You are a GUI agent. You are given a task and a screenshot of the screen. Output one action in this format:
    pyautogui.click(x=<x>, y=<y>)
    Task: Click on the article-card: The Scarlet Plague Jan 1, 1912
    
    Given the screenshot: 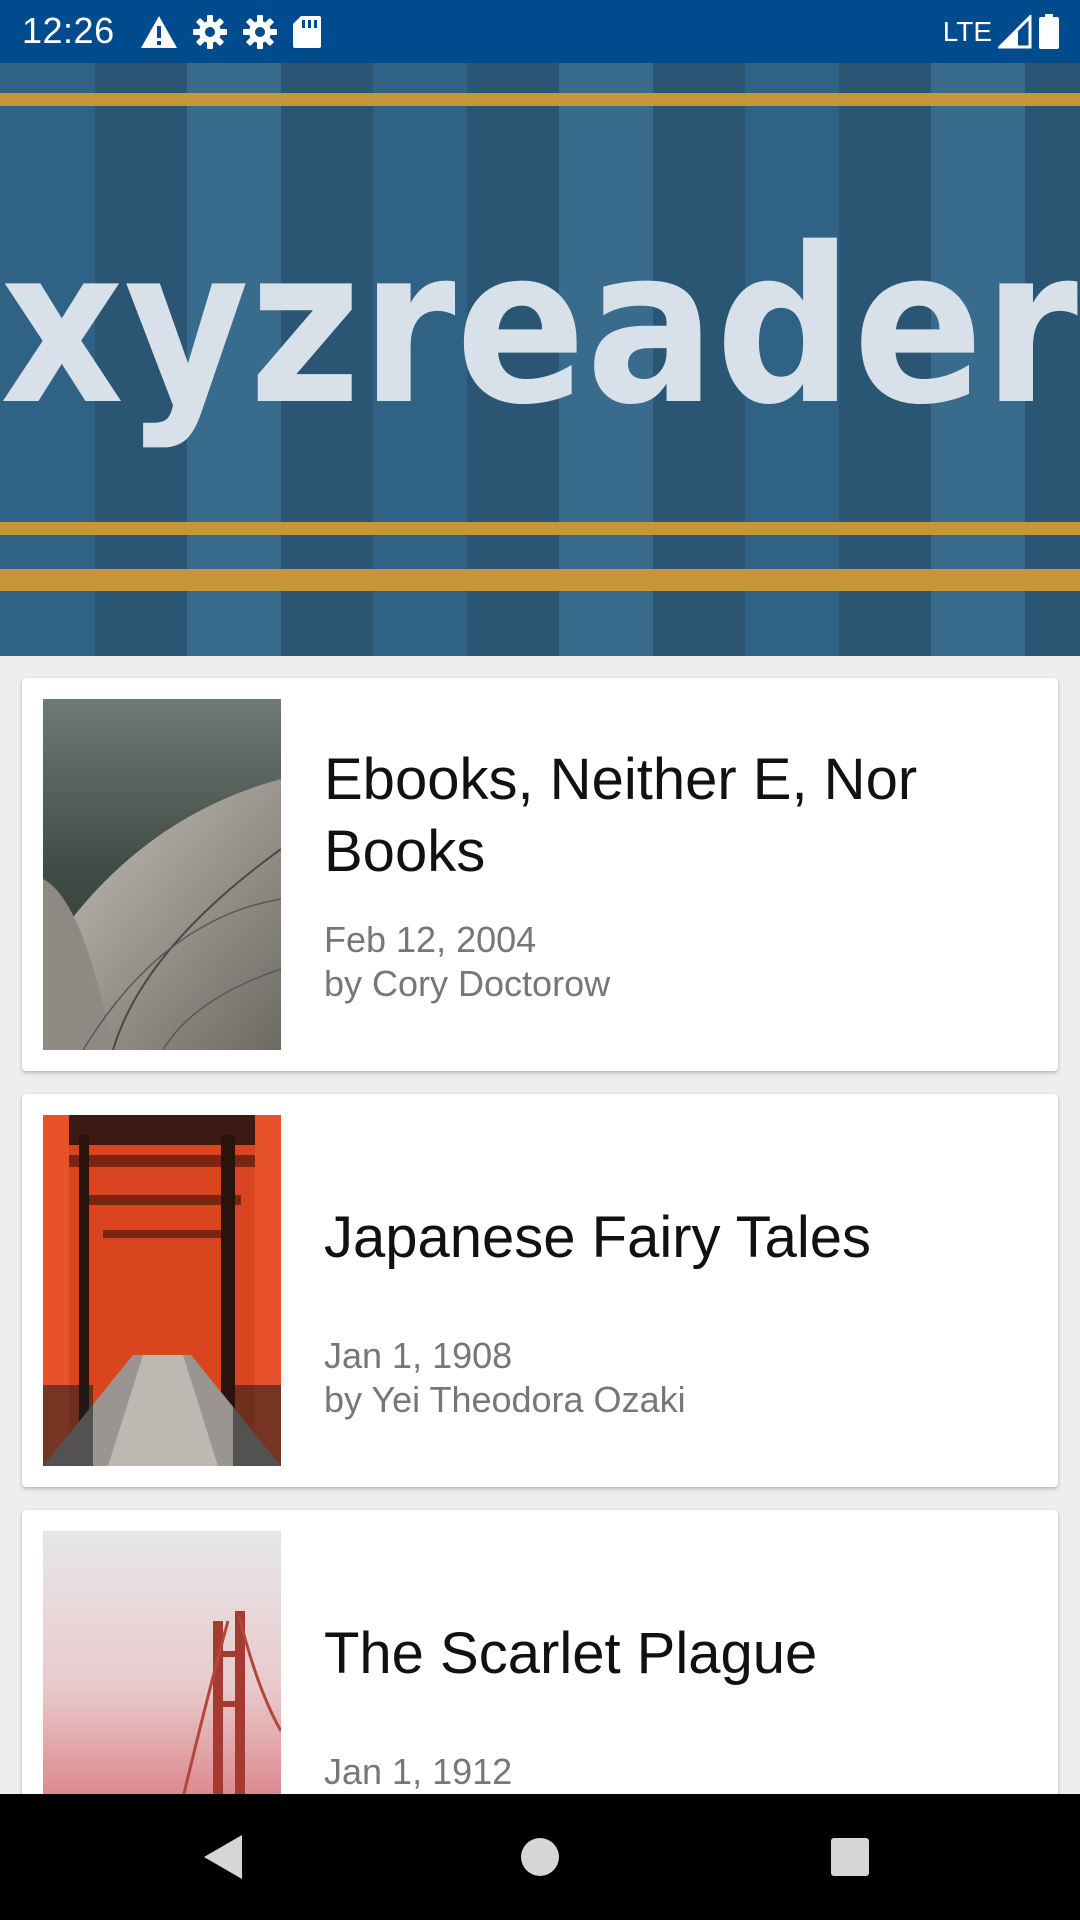 What is the action you would take?
    pyautogui.click(x=540, y=1652)
    